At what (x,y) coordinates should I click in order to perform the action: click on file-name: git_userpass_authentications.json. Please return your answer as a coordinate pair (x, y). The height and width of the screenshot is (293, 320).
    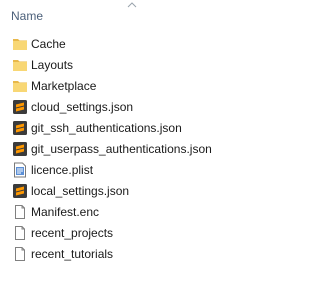
    Looking at the image, I should click on (121, 149).